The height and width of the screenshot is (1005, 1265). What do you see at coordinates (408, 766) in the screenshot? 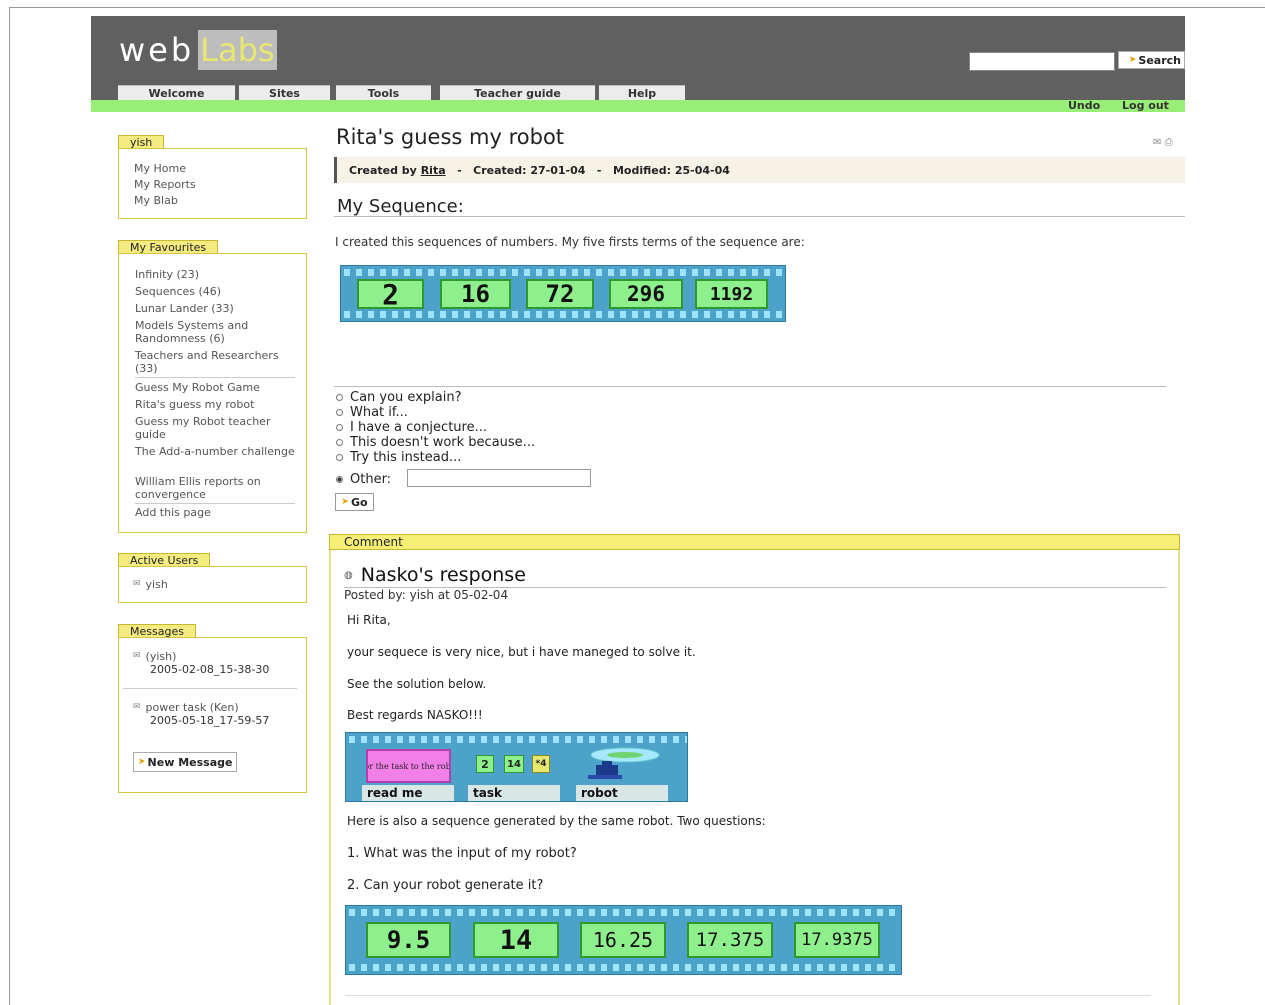
I see `readme-box: Cor the task to the robot` at bounding box center [408, 766].